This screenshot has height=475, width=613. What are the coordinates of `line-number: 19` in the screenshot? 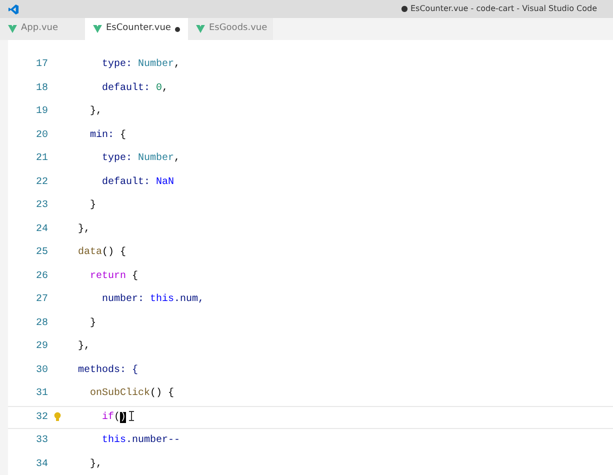 It's located at (41, 112).